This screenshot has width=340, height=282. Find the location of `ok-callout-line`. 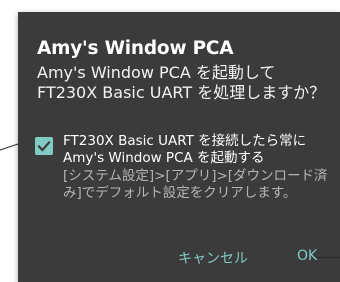

ok-callout-line is located at coordinates (328, 257).